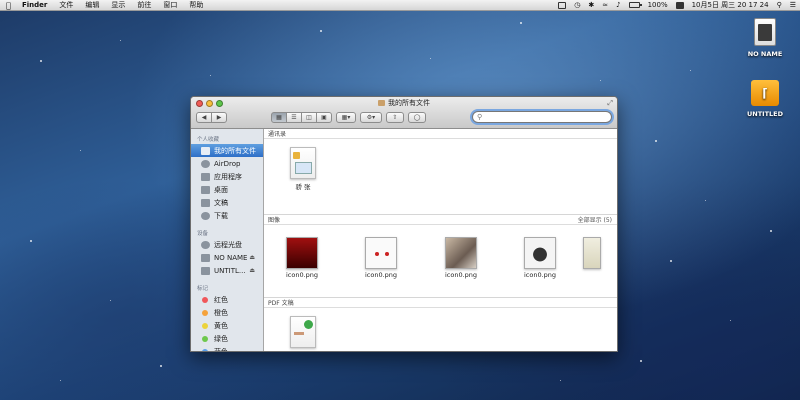 This screenshot has width=800, height=400. I want to click on tag-orange-icon, so click(205, 312).